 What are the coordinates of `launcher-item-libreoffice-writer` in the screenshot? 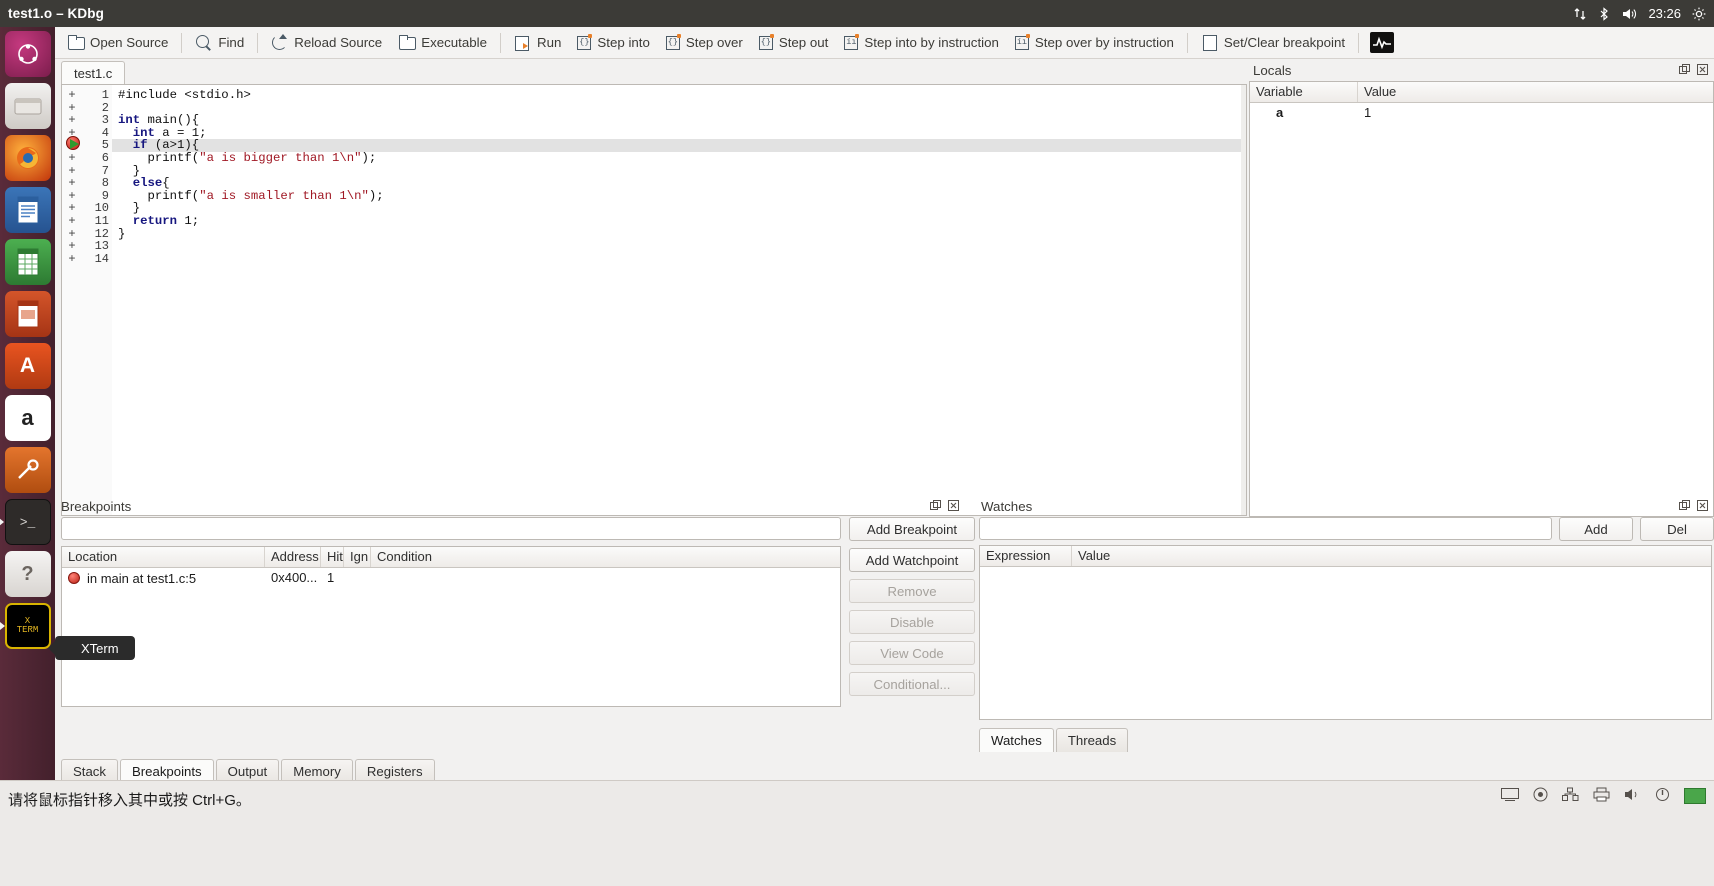 It's located at (27, 210).